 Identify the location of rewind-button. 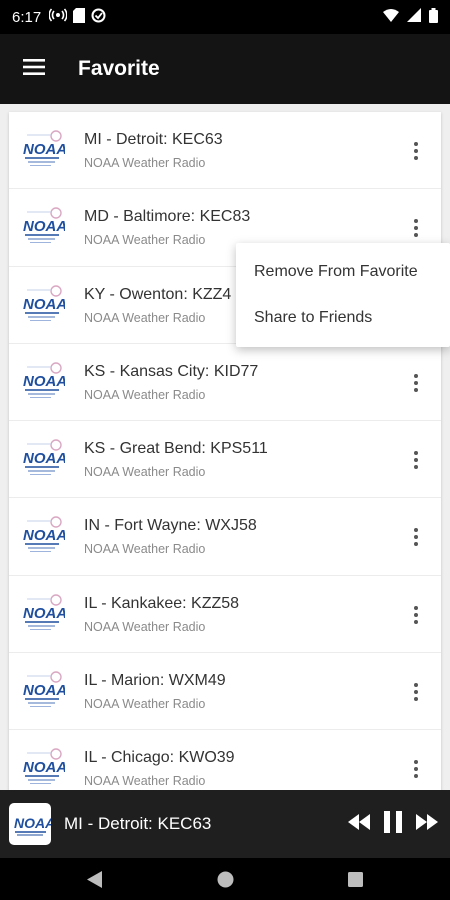
(359, 824).